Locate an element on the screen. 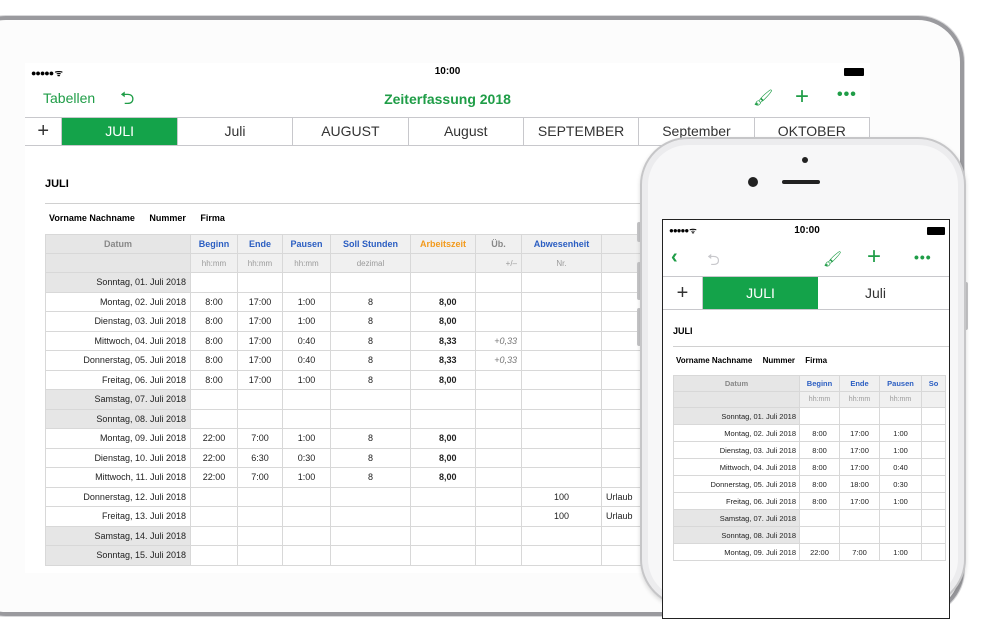  tab-juli: JULI is located at coordinates (120, 131).